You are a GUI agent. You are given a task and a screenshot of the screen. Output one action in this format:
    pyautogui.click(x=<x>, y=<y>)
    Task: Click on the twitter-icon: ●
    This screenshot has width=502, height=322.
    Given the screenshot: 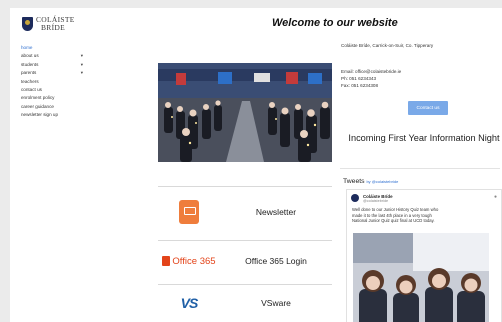 What is the action you would take?
    pyautogui.click(x=495, y=197)
    